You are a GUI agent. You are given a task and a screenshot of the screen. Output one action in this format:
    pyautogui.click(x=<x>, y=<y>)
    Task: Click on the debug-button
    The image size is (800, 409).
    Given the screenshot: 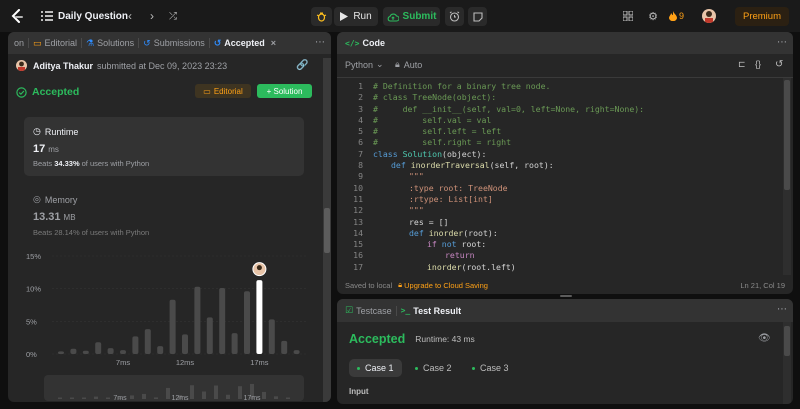 What is the action you would take?
    pyautogui.click(x=321, y=16)
    